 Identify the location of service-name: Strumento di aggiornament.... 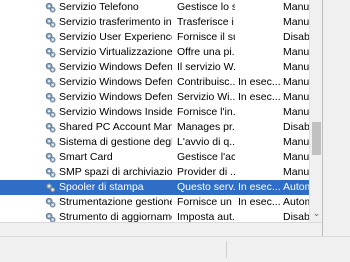
(115, 216).